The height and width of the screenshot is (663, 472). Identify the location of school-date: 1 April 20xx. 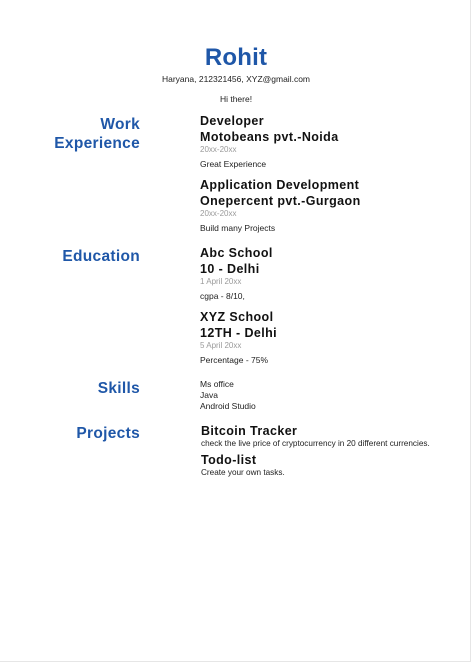
(221, 281).